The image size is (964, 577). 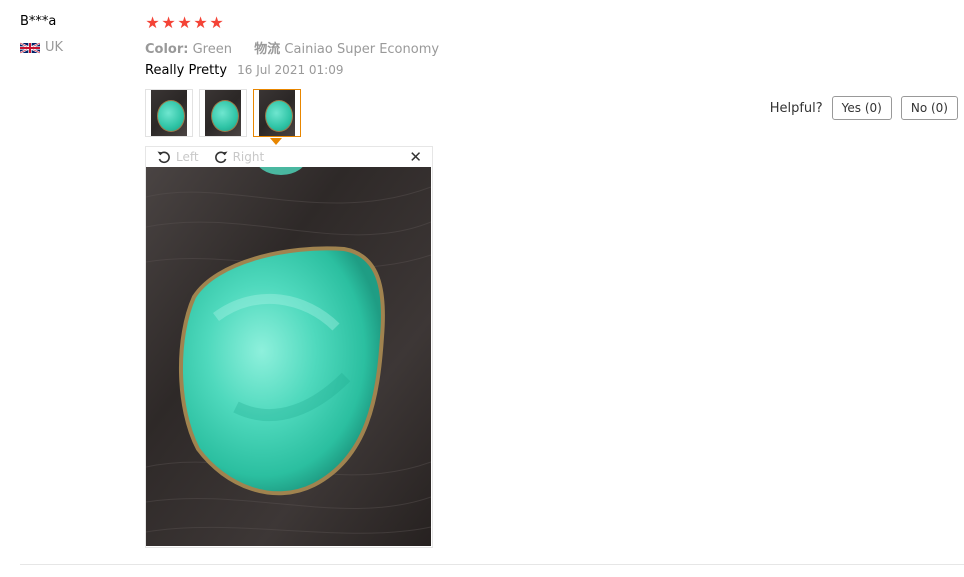 I want to click on uk-flag-icon, so click(x=30, y=47).